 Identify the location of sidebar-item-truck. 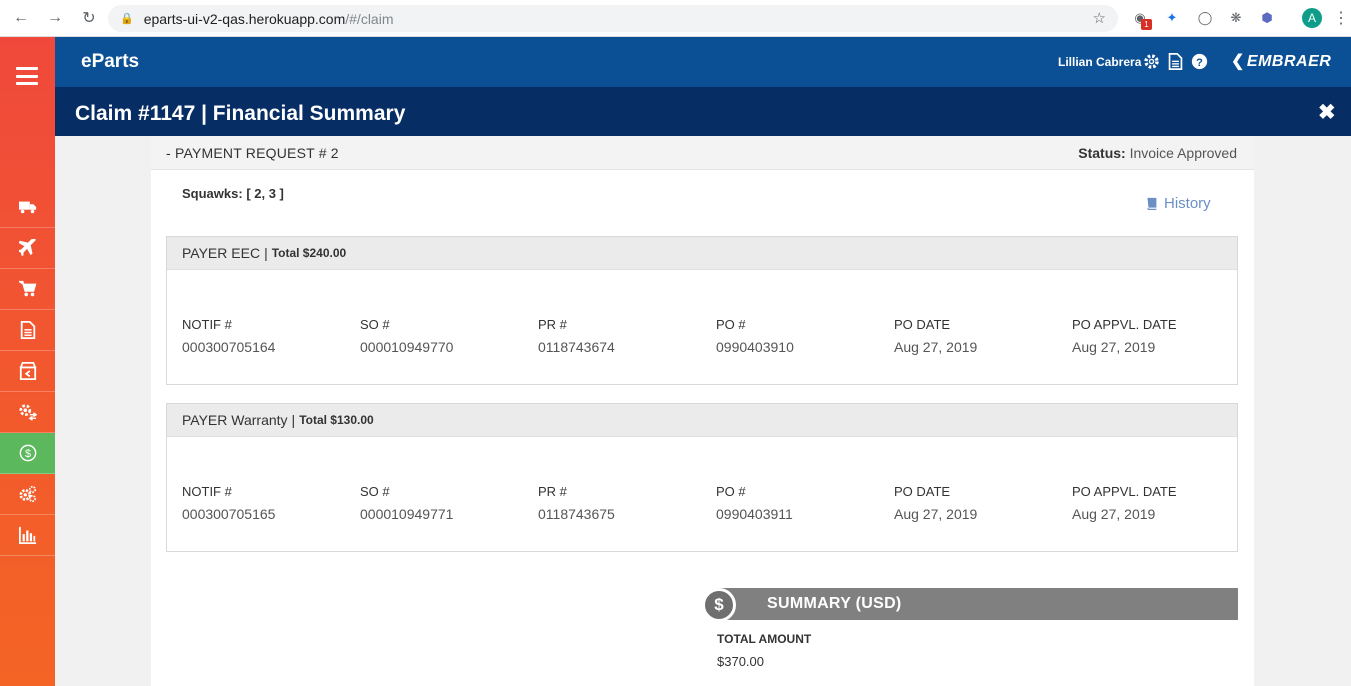
(27, 207).